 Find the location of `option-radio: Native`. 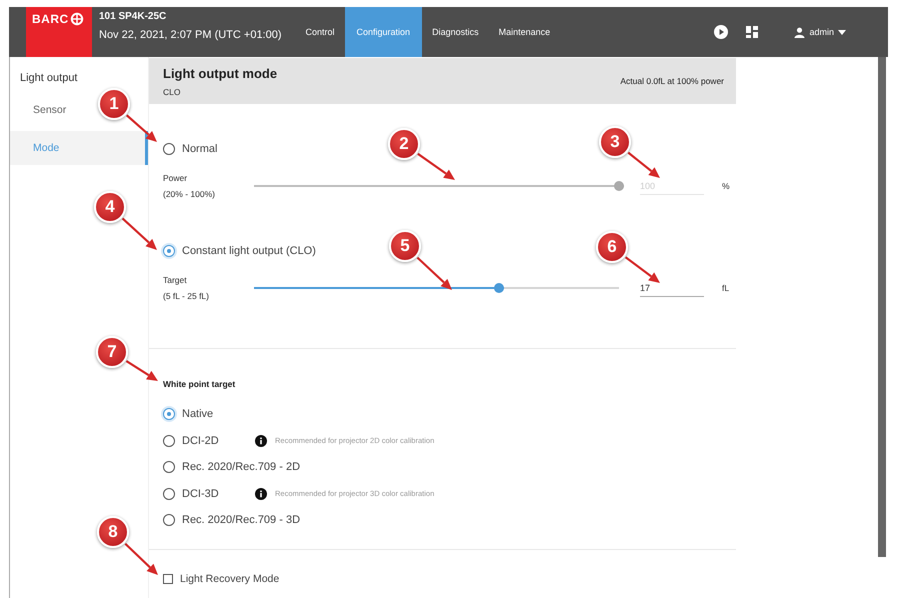

option-radio: Native is located at coordinates (203, 414).